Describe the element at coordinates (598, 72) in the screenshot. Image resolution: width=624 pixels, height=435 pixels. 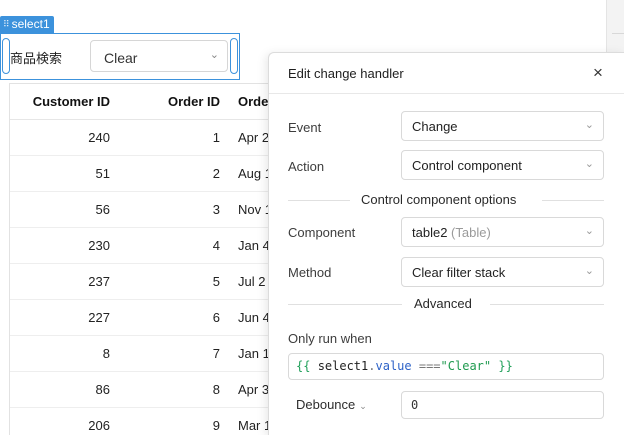
I see `close-icon: ×` at that location.